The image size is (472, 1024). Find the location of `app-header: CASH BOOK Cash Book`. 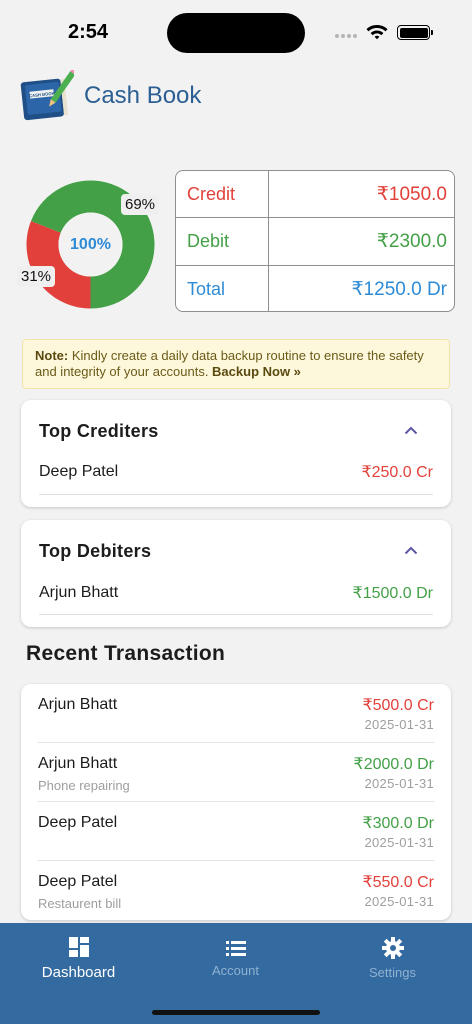

app-header: CASH BOOK Cash Book is located at coordinates (110, 95).